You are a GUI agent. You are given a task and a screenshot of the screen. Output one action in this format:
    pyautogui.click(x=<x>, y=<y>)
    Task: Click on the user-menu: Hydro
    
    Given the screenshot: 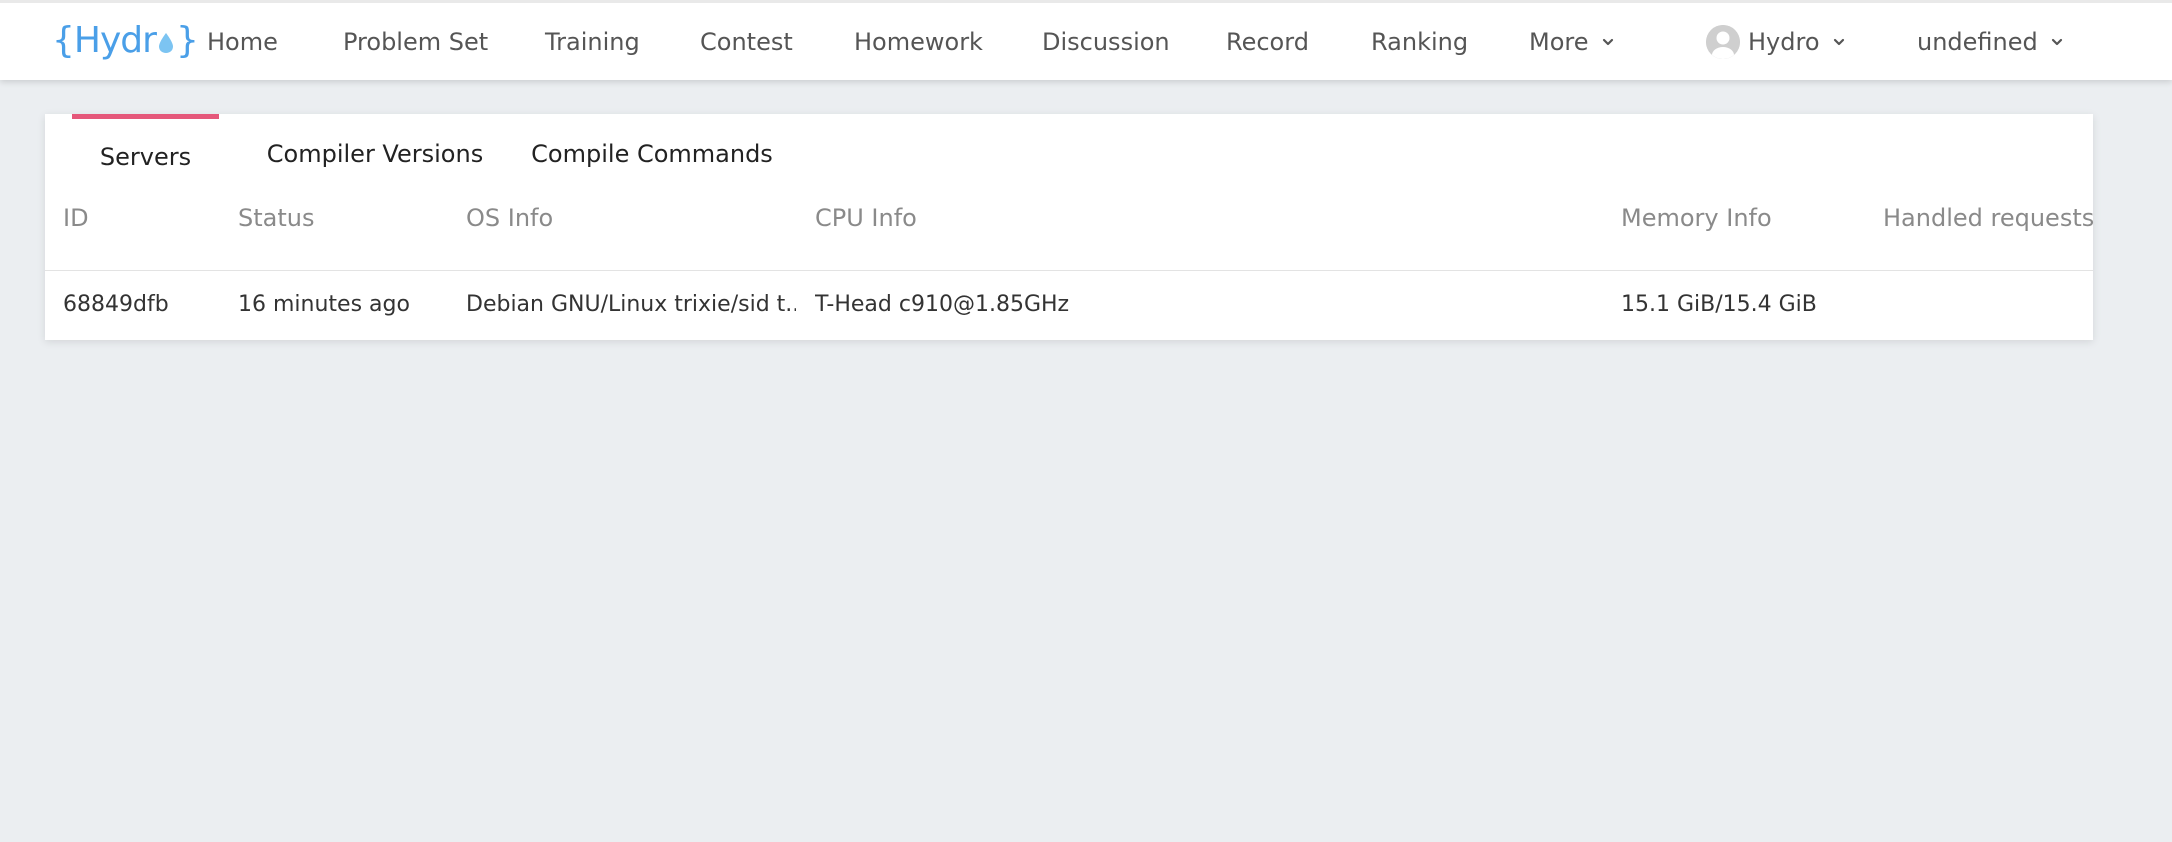 What is the action you would take?
    pyautogui.click(x=1776, y=41)
    